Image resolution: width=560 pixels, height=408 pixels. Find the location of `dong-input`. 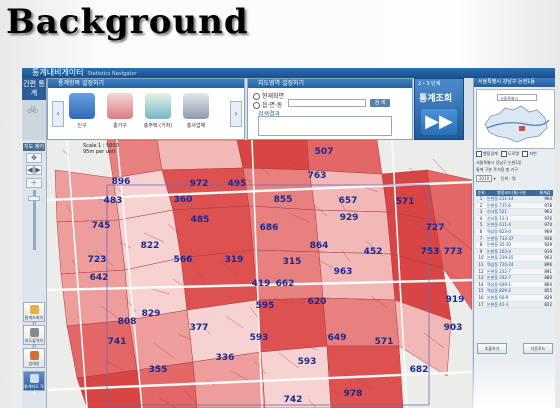

dong-input is located at coordinates (327, 103).